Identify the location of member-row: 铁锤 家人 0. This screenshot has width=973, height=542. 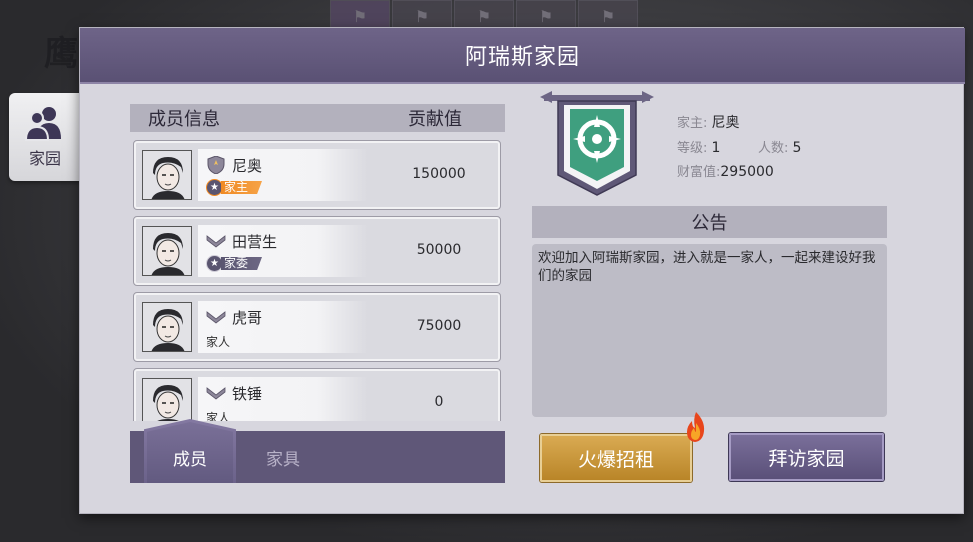
(317, 394).